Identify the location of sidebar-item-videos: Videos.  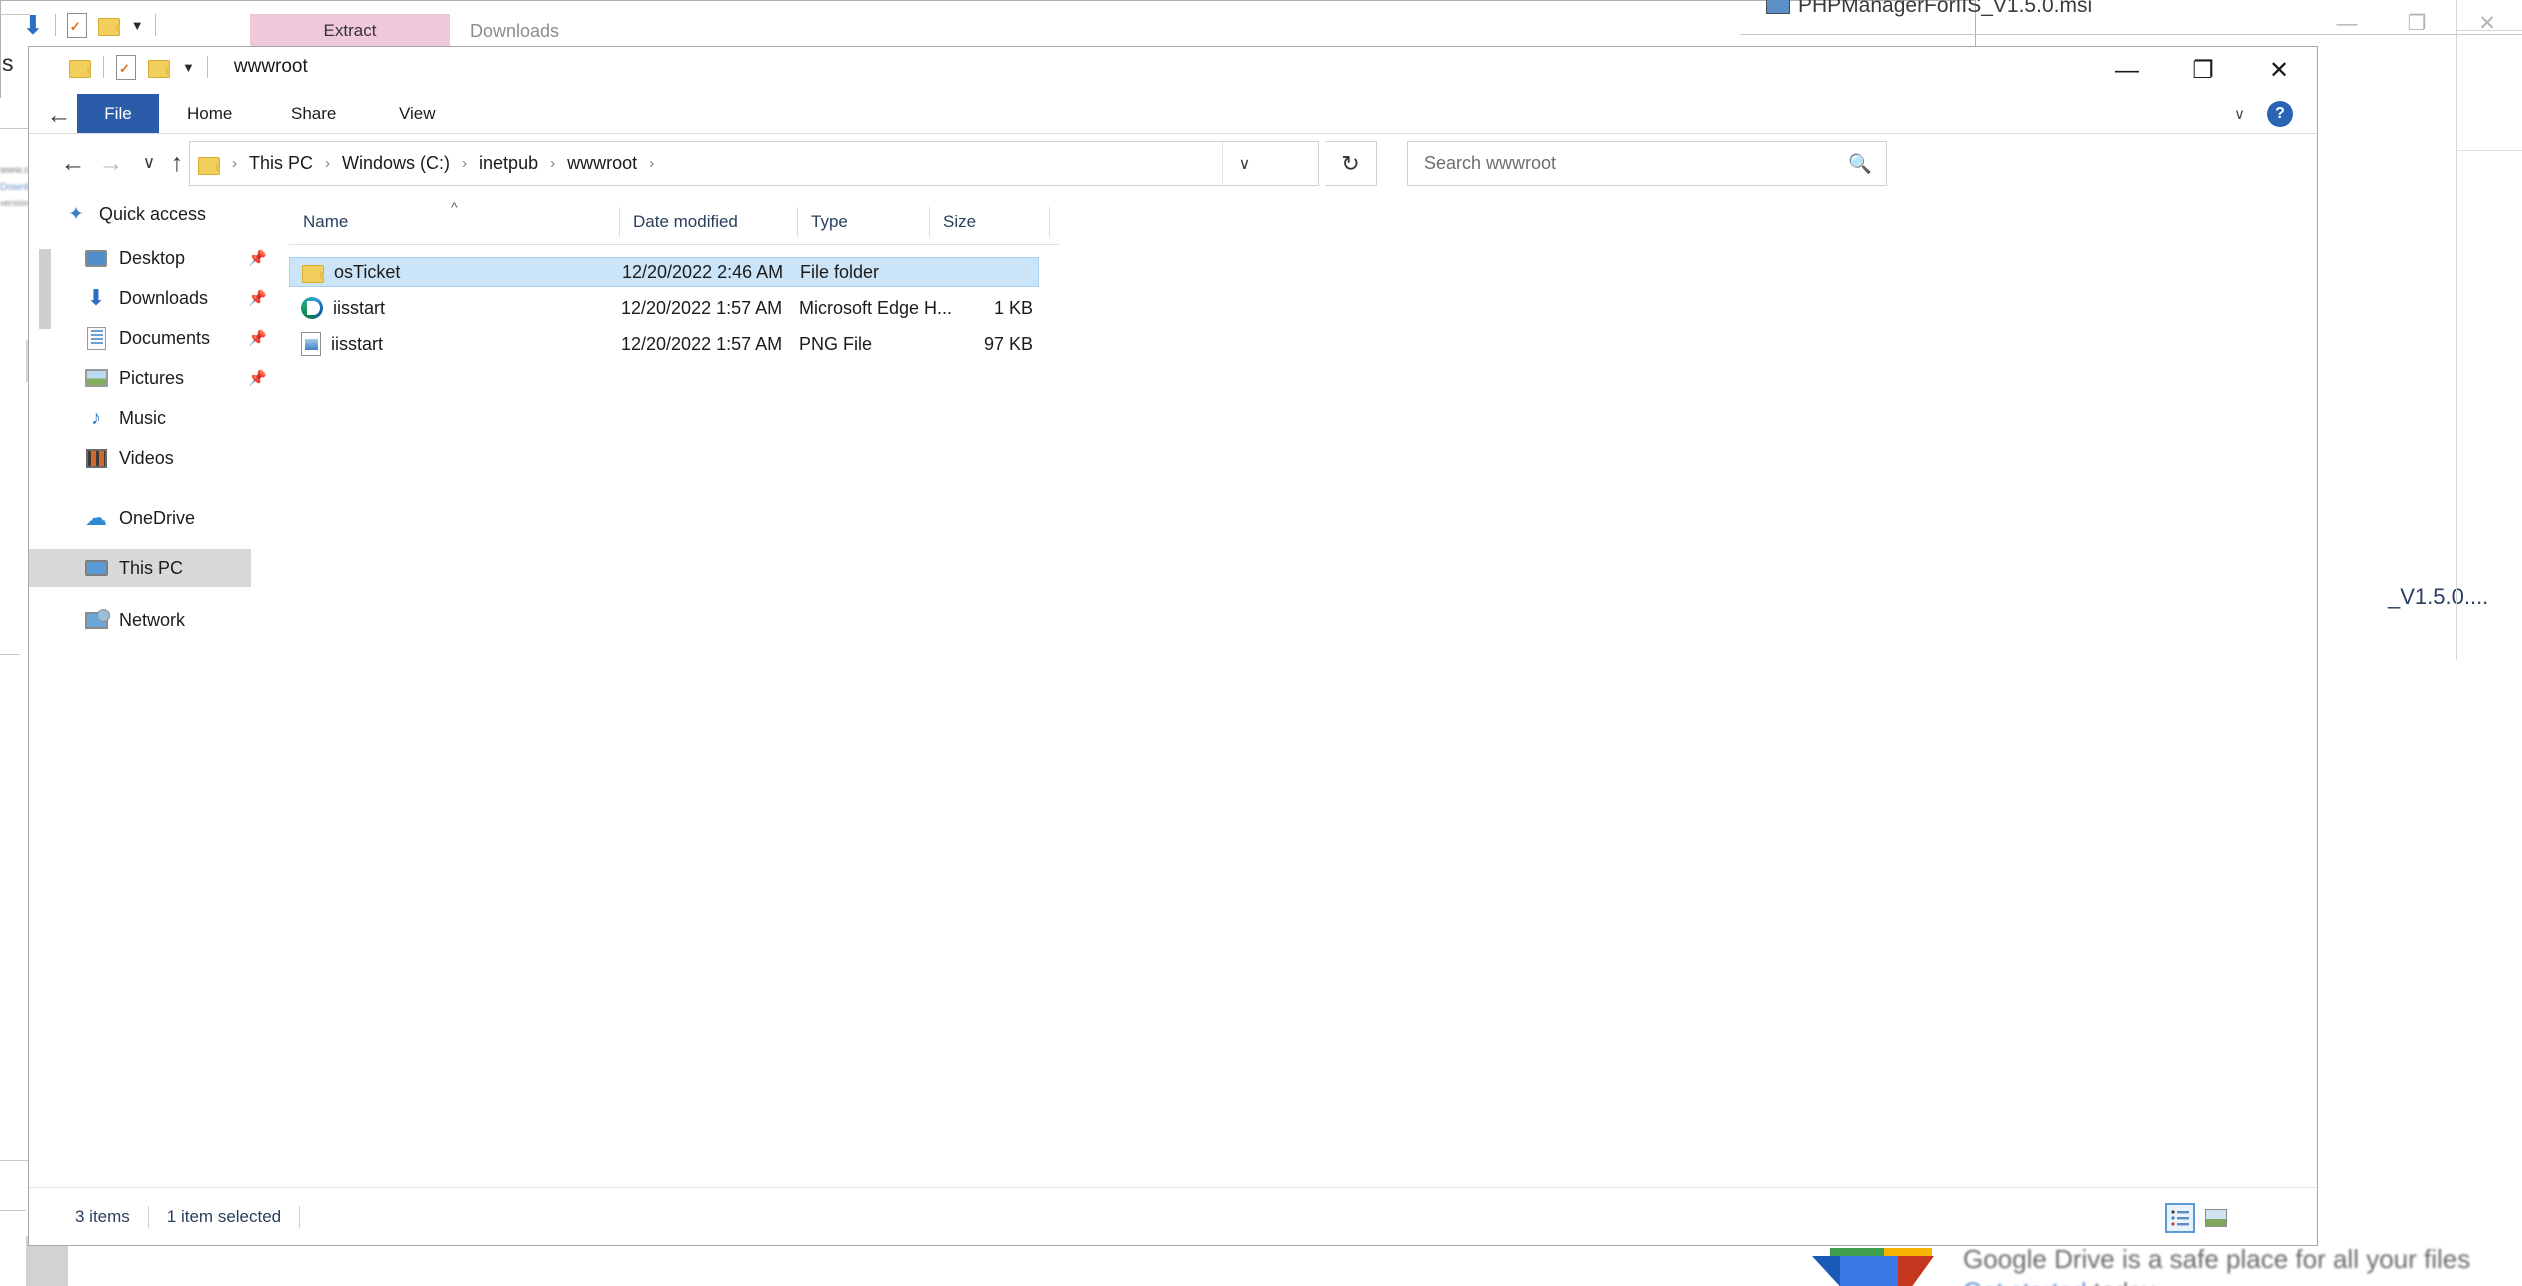
(159, 458).